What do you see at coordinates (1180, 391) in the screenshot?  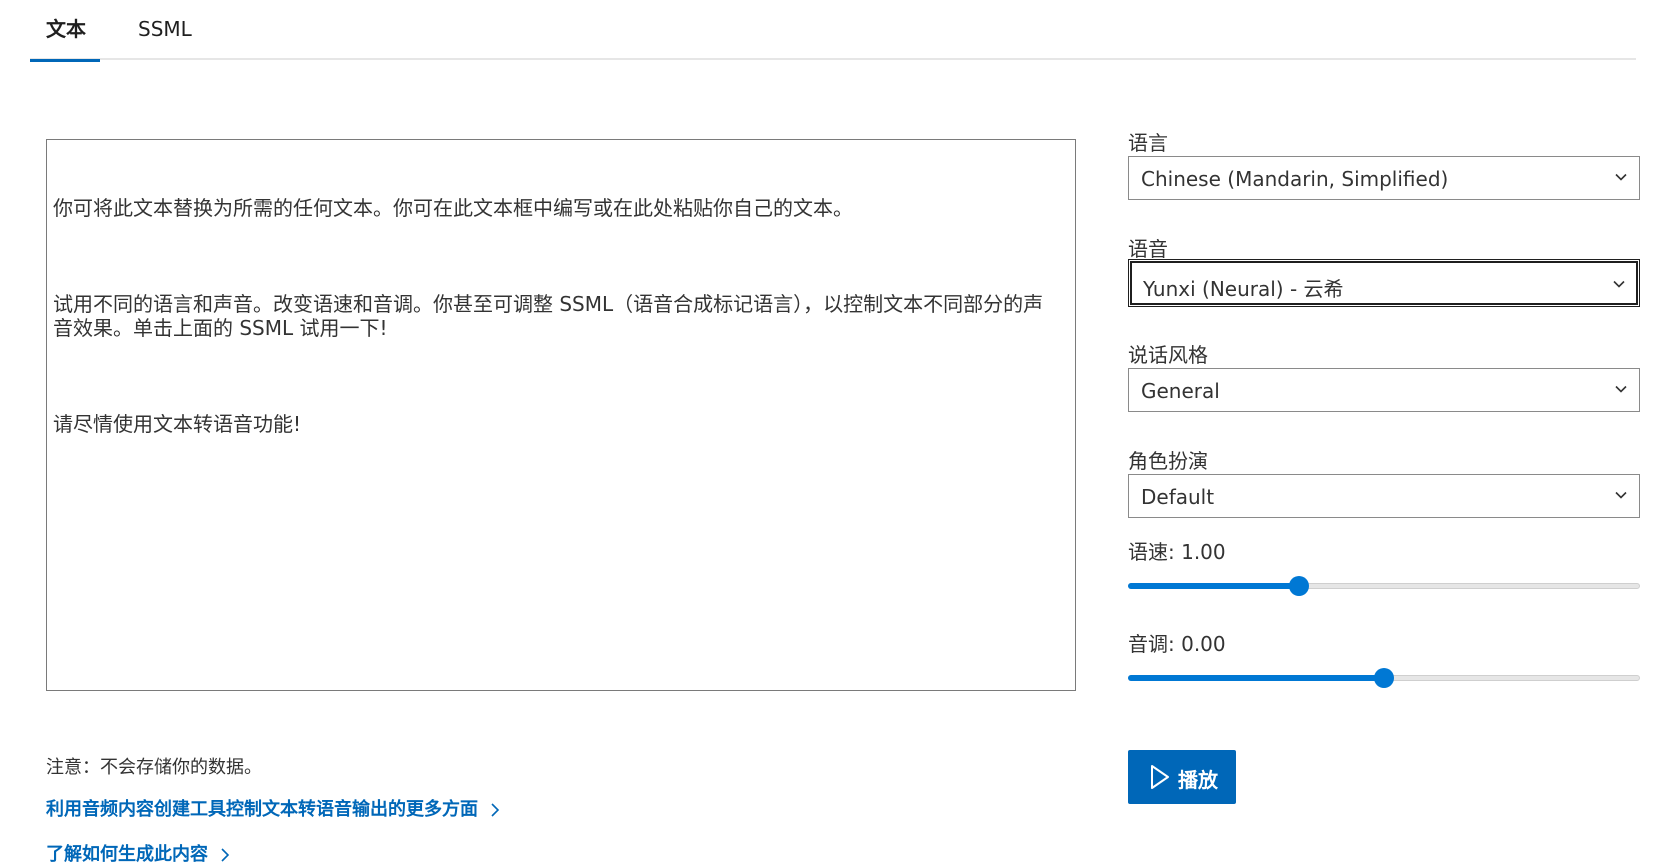 I see `style-select-value: General` at bounding box center [1180, 391].